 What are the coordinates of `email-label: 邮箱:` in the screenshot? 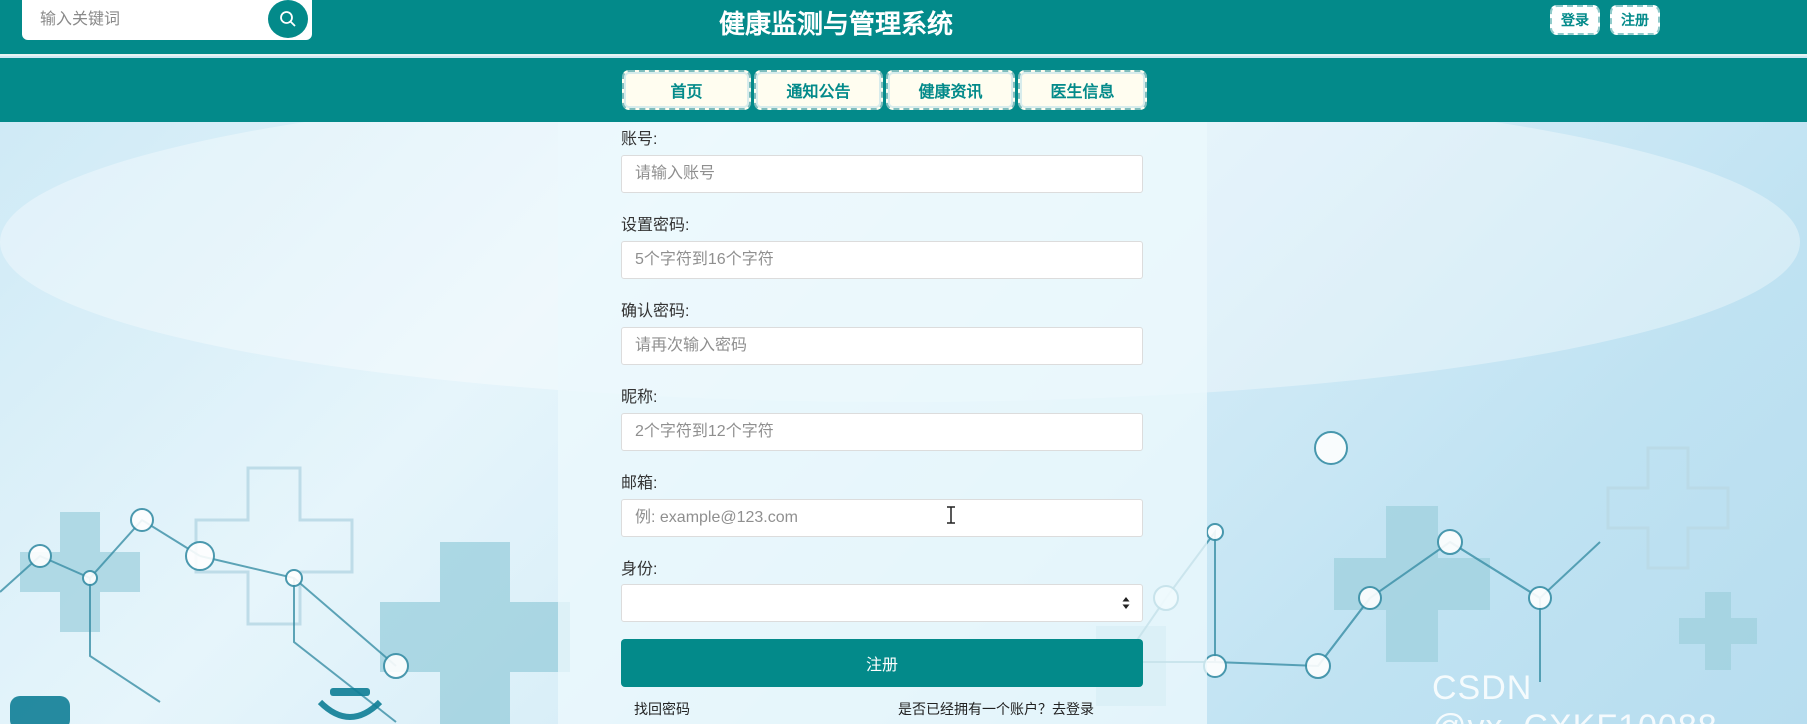 It's located at (639, 483).